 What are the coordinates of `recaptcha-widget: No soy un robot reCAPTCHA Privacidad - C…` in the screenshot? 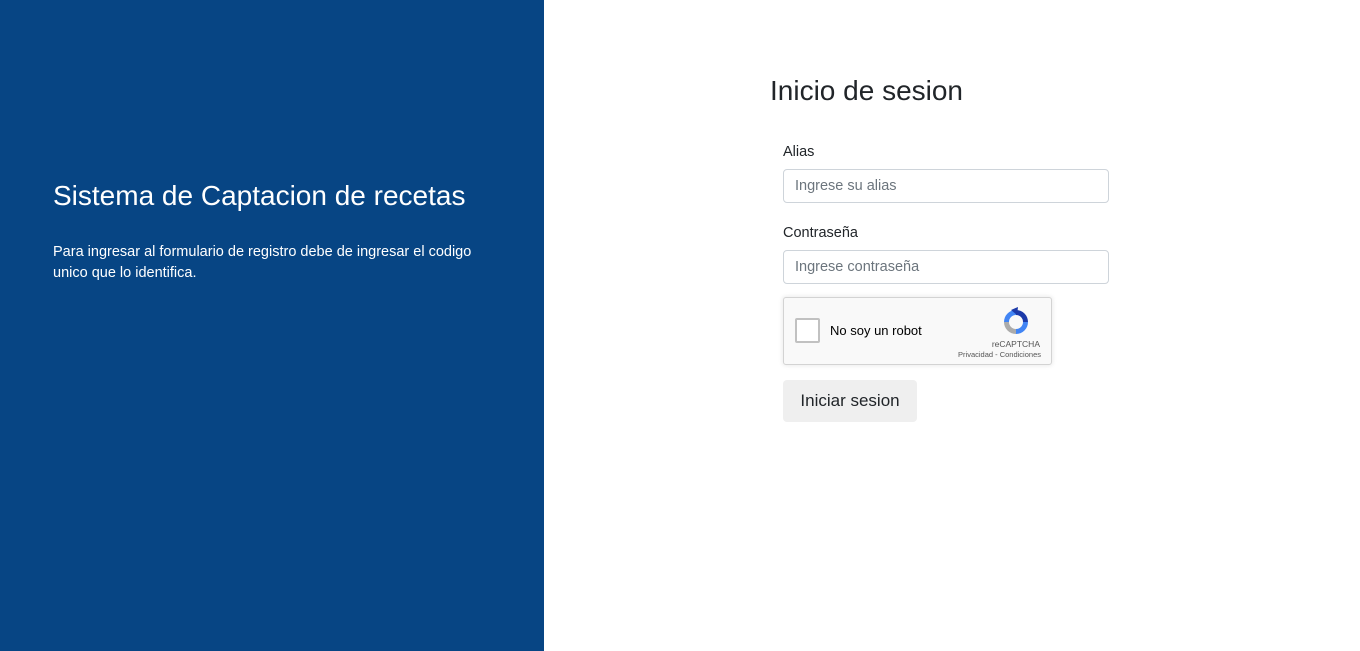 It's located at (917, 331).